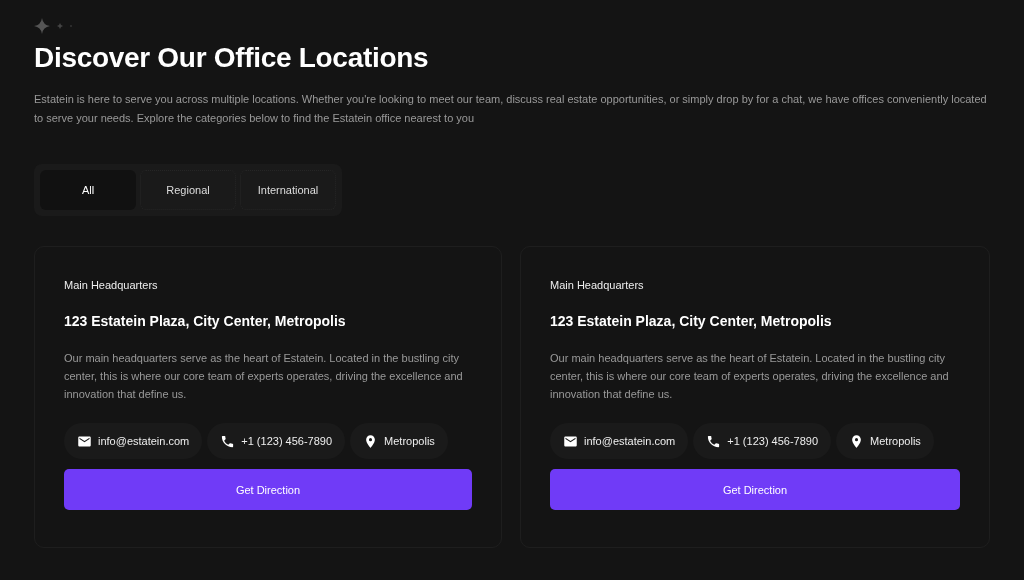 This screenshot has width=1024, height=580. What do you see at coordinates (511, 109) in the screenshot?
I see `page-description: Estatein is here to serve you across multiple locations. Whether you're looking to meet our team, discuss real estate opportunities, or simply drop by for a chat, we have offices conveniently located to serve your needs. Explore the categories below to find the Estatein office nearest to you` at bounding box center [511, 109].